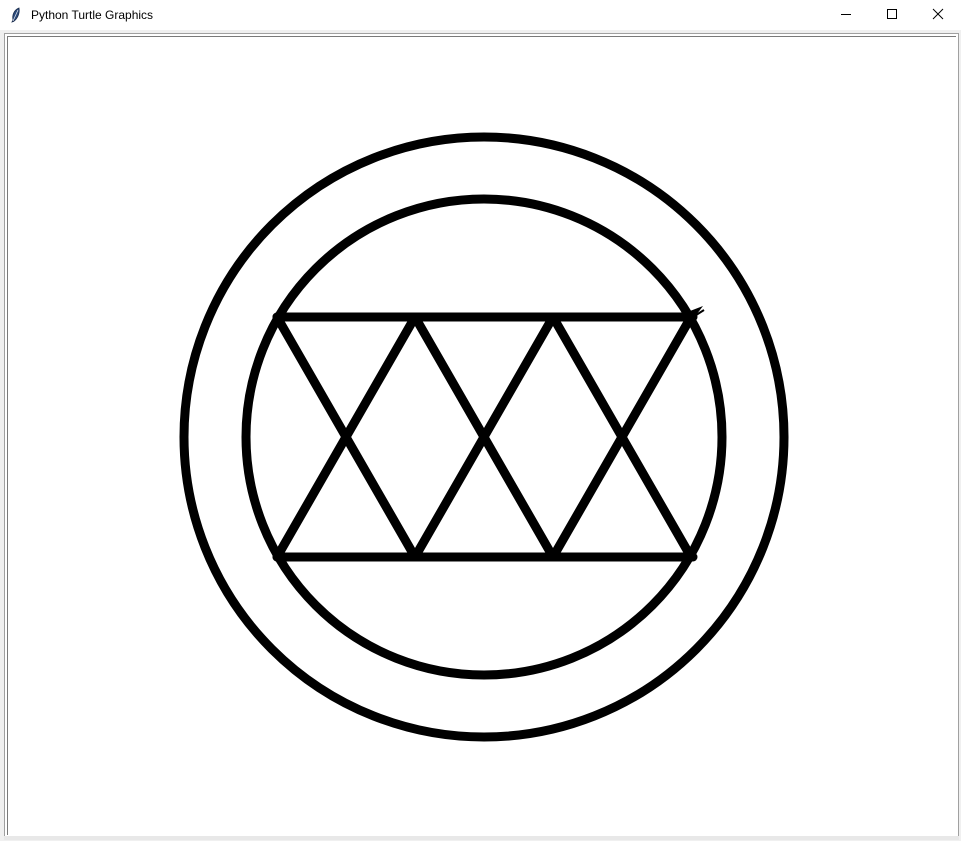 The width and height of the screenshot is (961, 841). I want to click on minimize-icon, so click(846, 14).